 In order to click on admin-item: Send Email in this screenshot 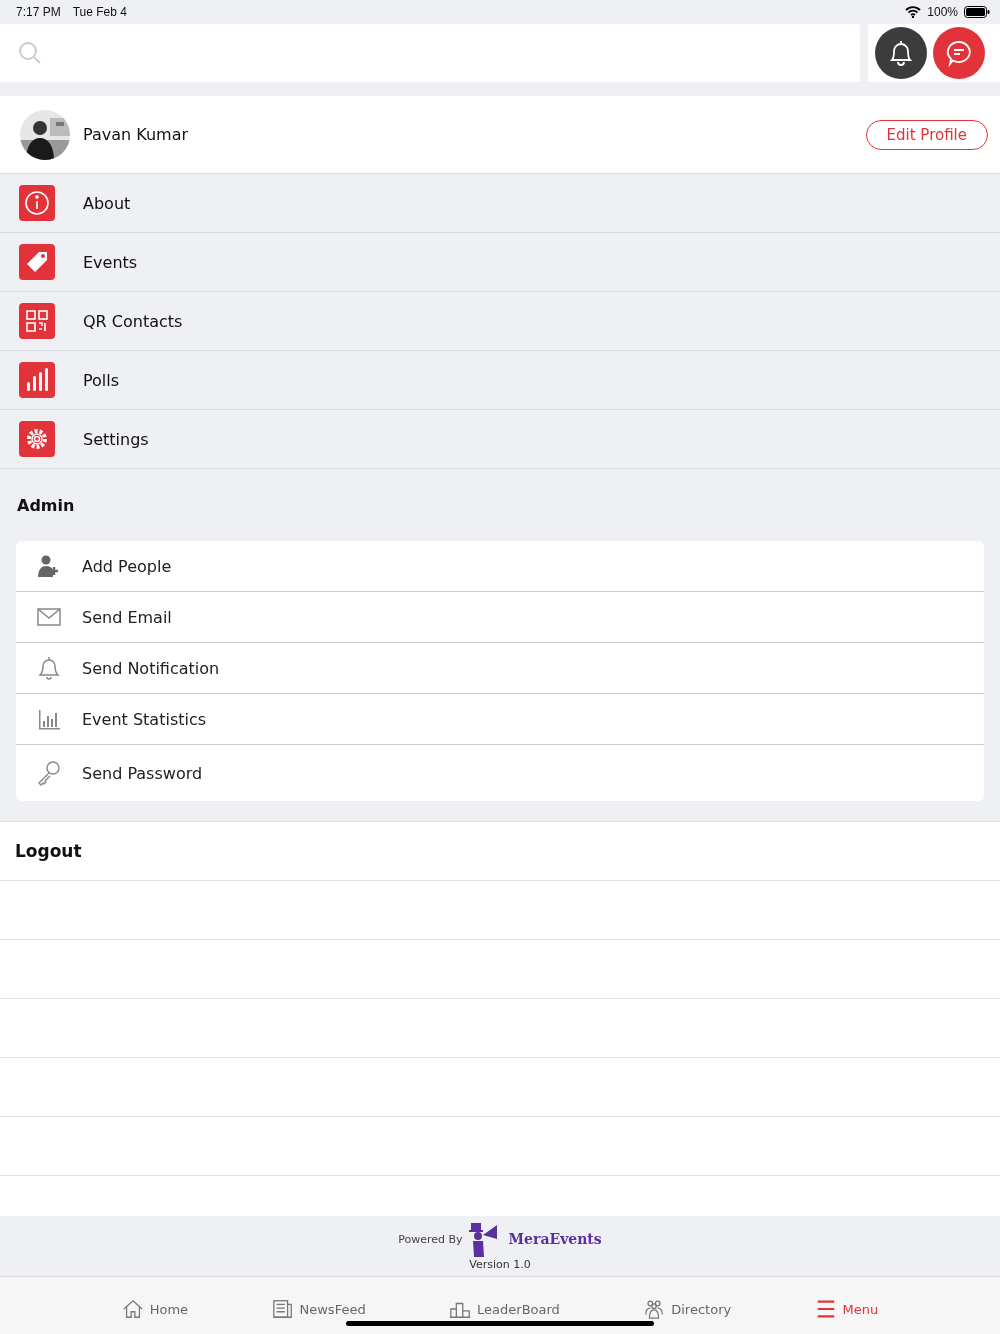, I will do `click(500, 617)`.